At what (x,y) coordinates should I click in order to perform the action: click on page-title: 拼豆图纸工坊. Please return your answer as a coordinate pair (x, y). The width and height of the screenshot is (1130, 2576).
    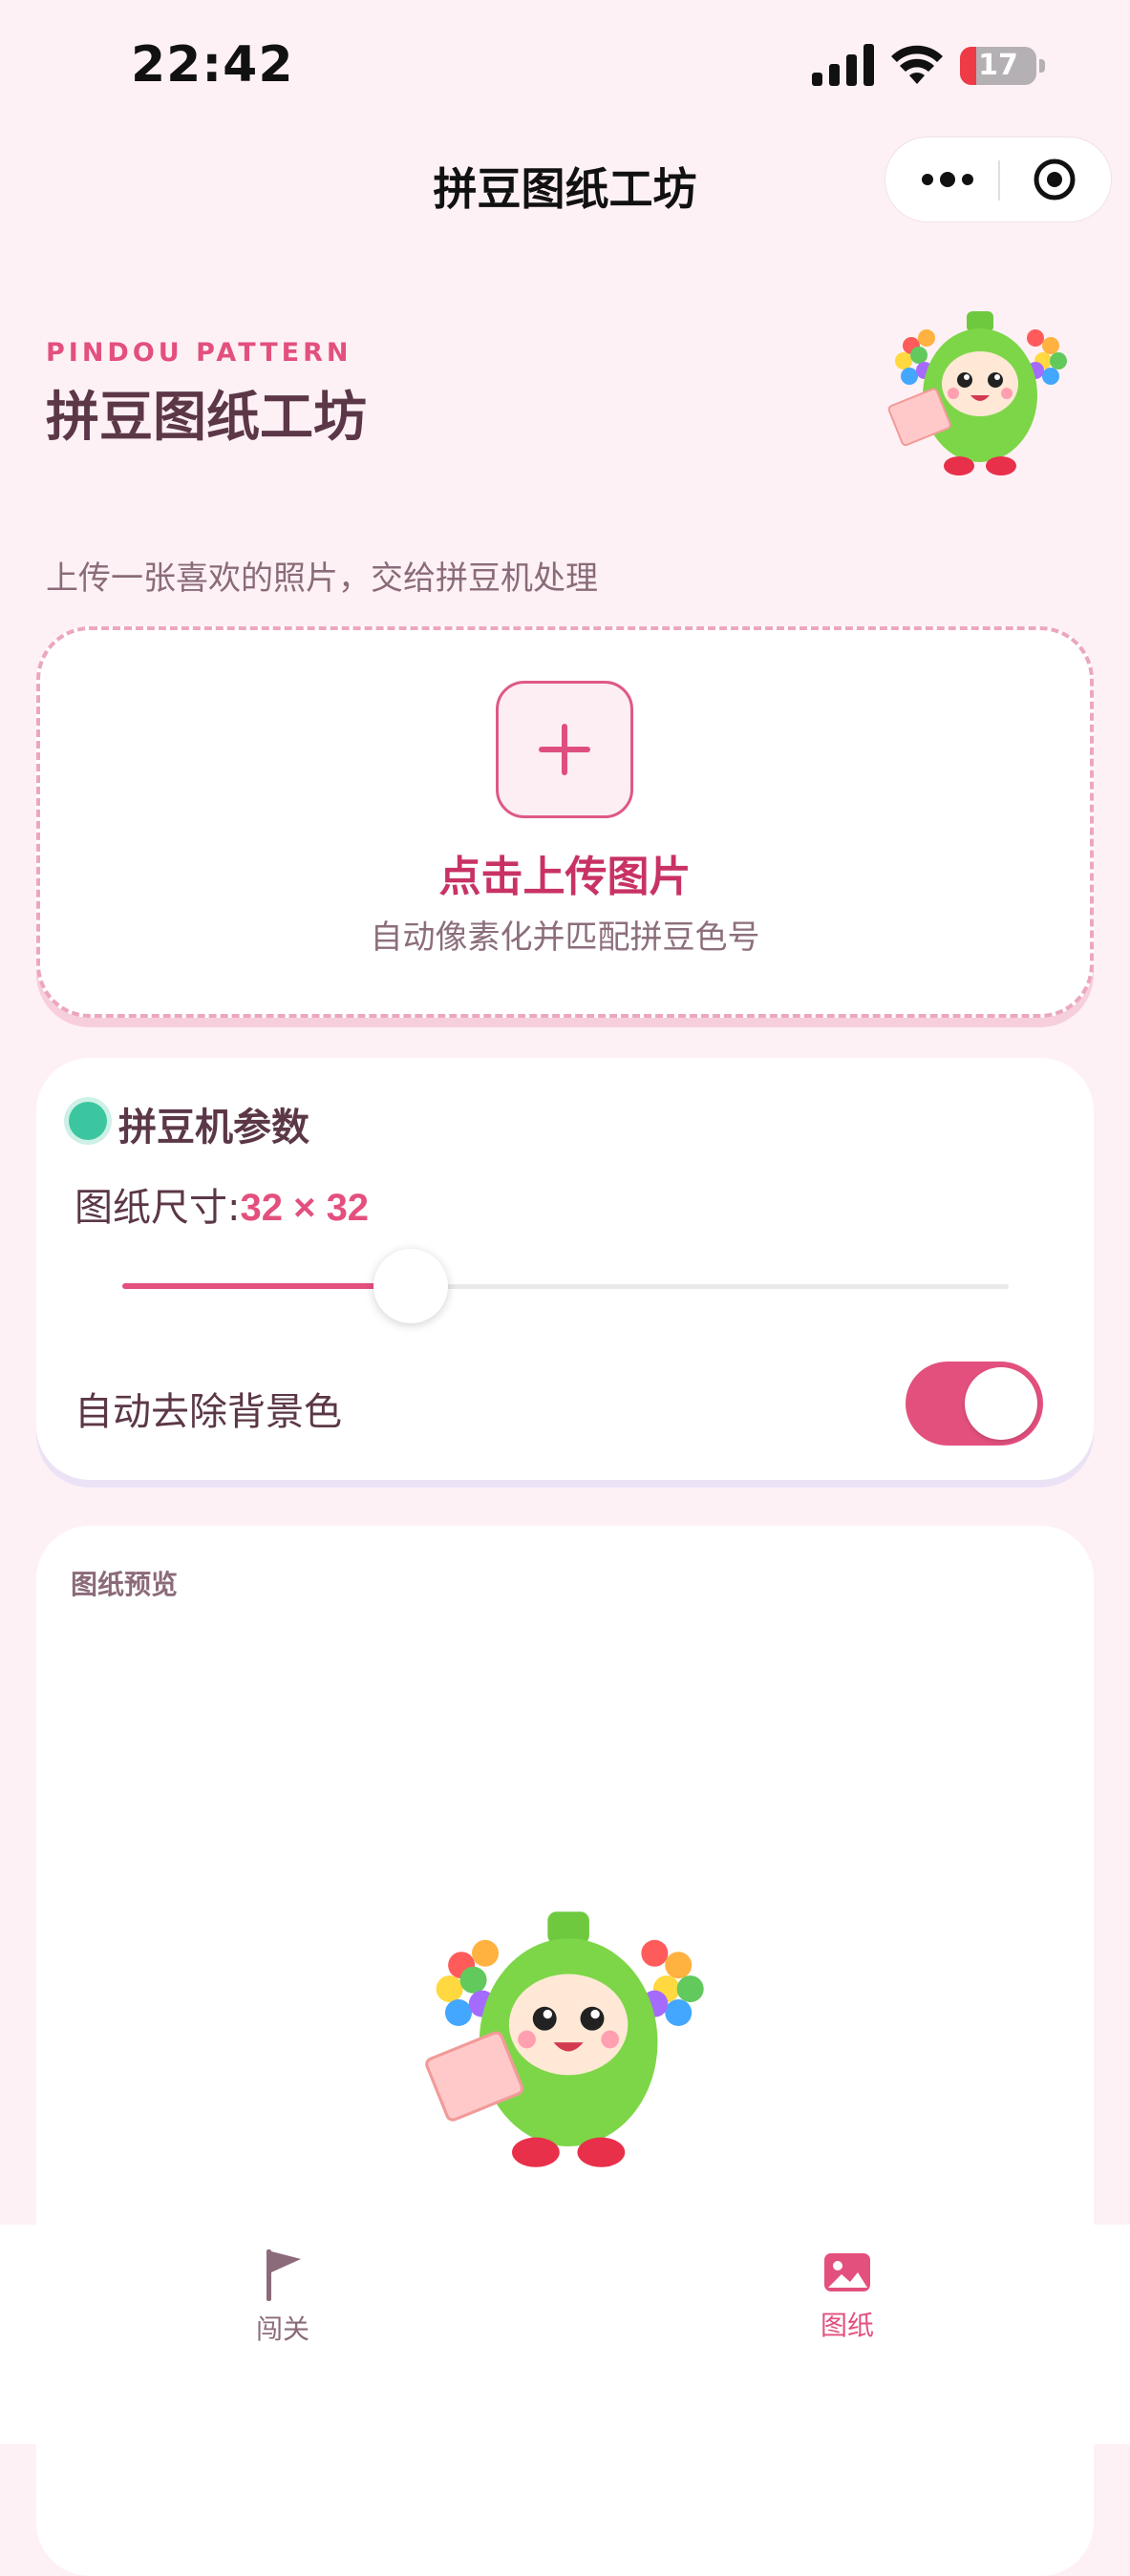
    Looking at the image, I should click on (206, 418).